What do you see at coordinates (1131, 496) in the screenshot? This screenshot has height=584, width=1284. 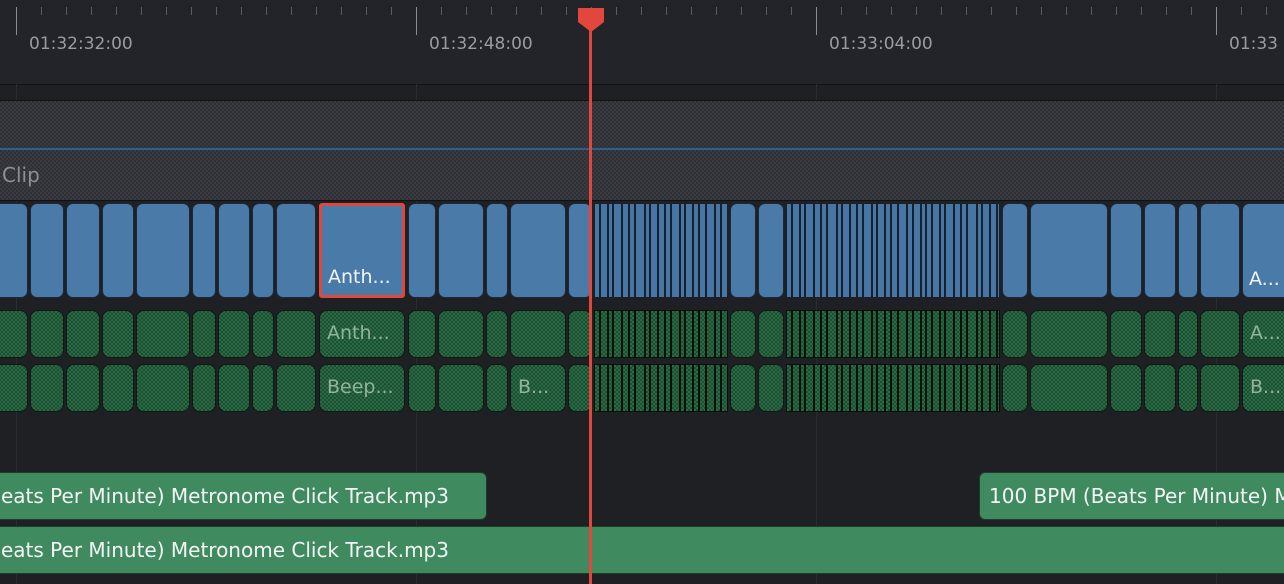 I see `music-clip: 100 BPM (Beats Per Minute) M` at bounding box center [1131, 496].